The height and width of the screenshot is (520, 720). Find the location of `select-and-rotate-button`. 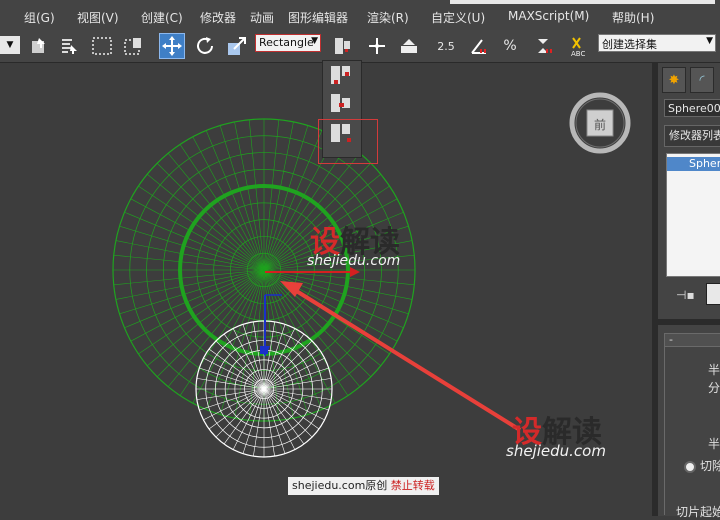

select-and-rotate-button is located at coordinates (205, 46).